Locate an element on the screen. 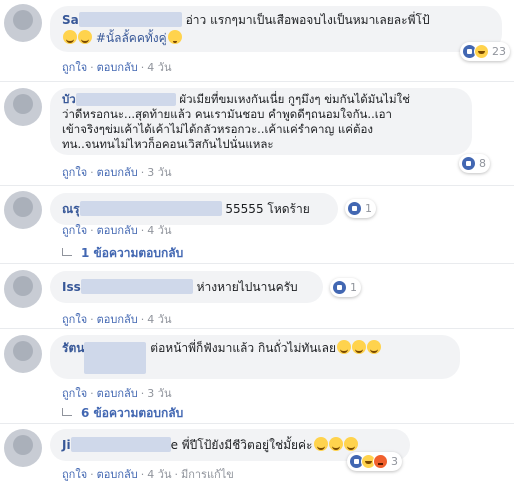 The width and height of the screenshot is (514, 483). replies-count-label: 1 ข้อความตอบกลับ is located at coordinates (132, 253).